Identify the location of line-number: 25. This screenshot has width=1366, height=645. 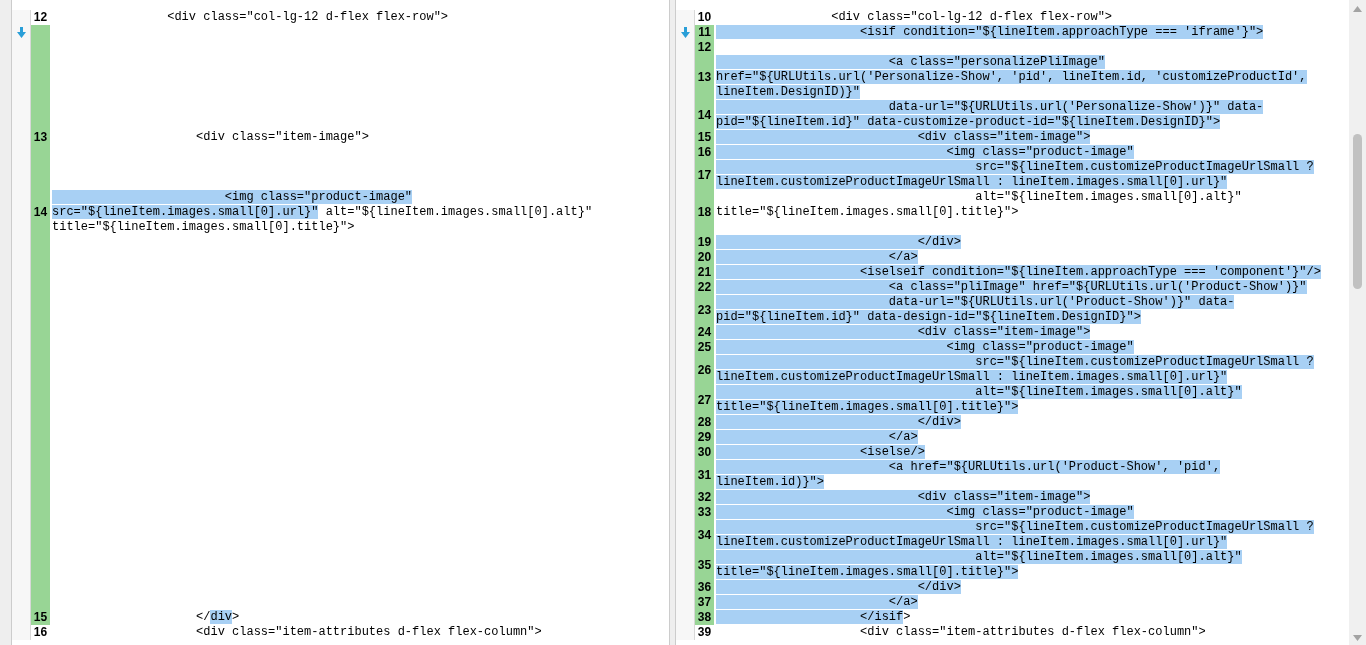
(704, 347).